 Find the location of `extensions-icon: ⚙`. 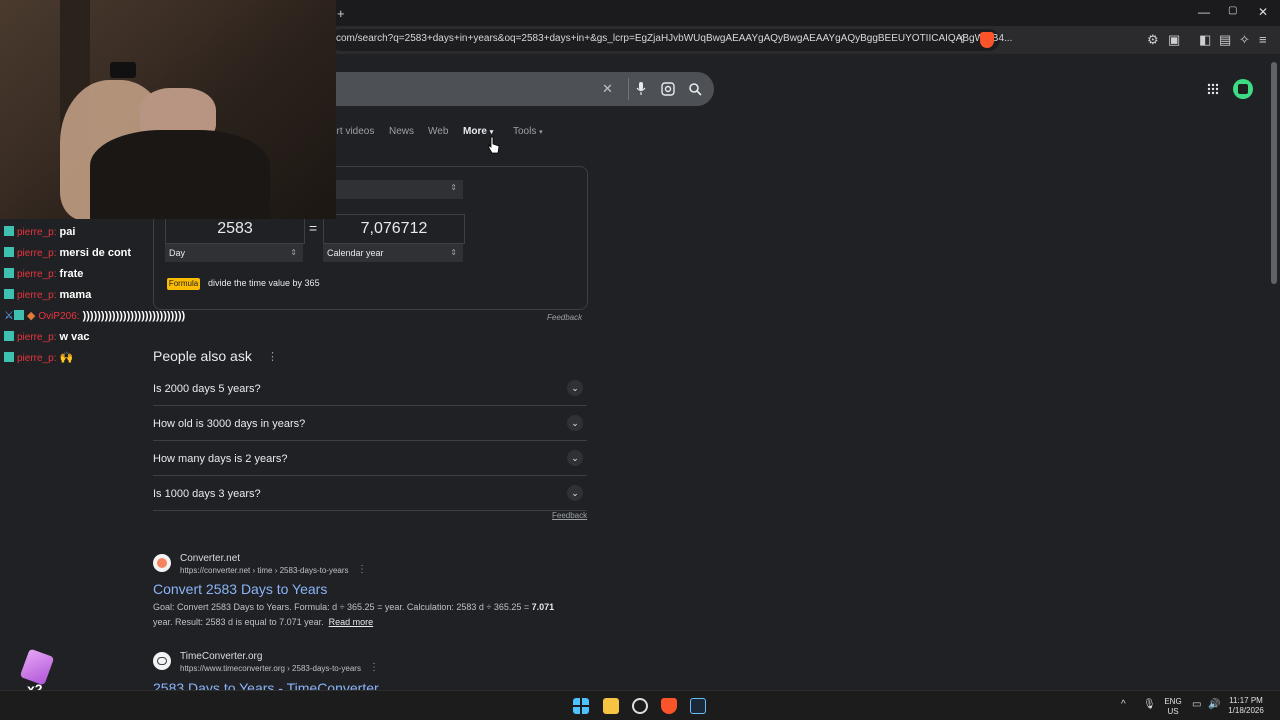

extensions-icon: ⚙ is located at coordinates (1153, 40).